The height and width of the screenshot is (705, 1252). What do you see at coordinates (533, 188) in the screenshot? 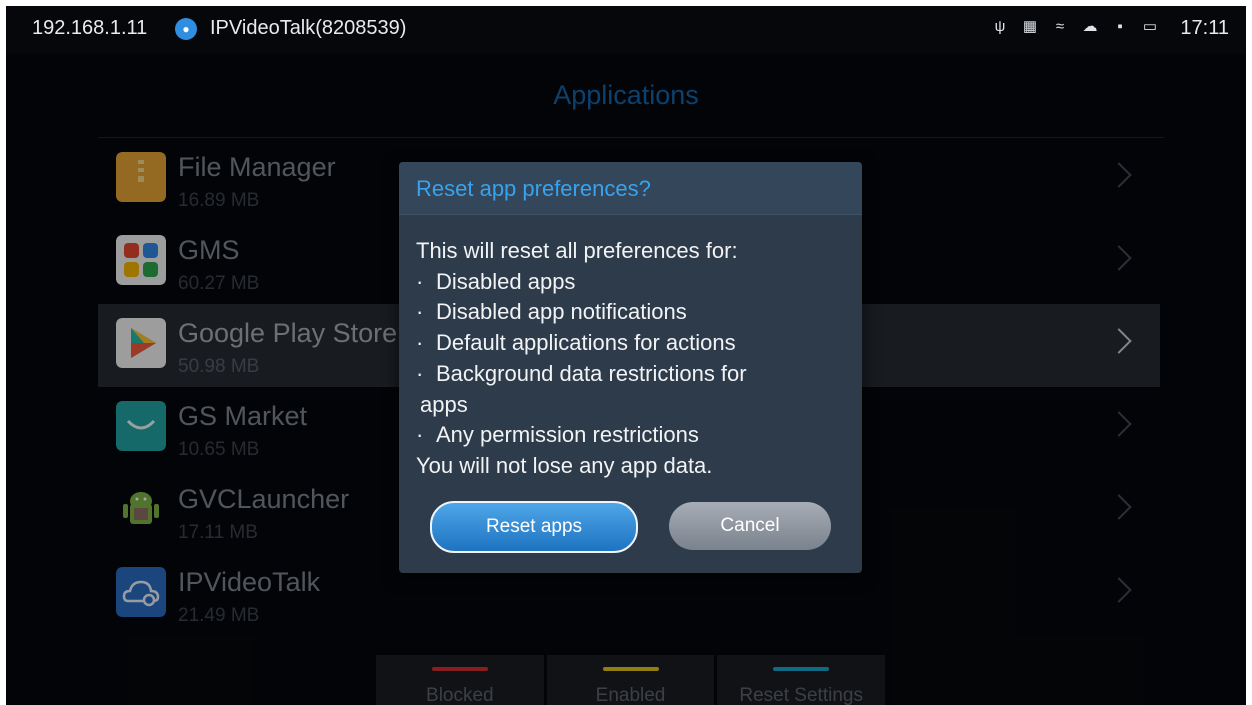
I see `dialog-title: Reset app preferences?` at bounding box center [533, 188].